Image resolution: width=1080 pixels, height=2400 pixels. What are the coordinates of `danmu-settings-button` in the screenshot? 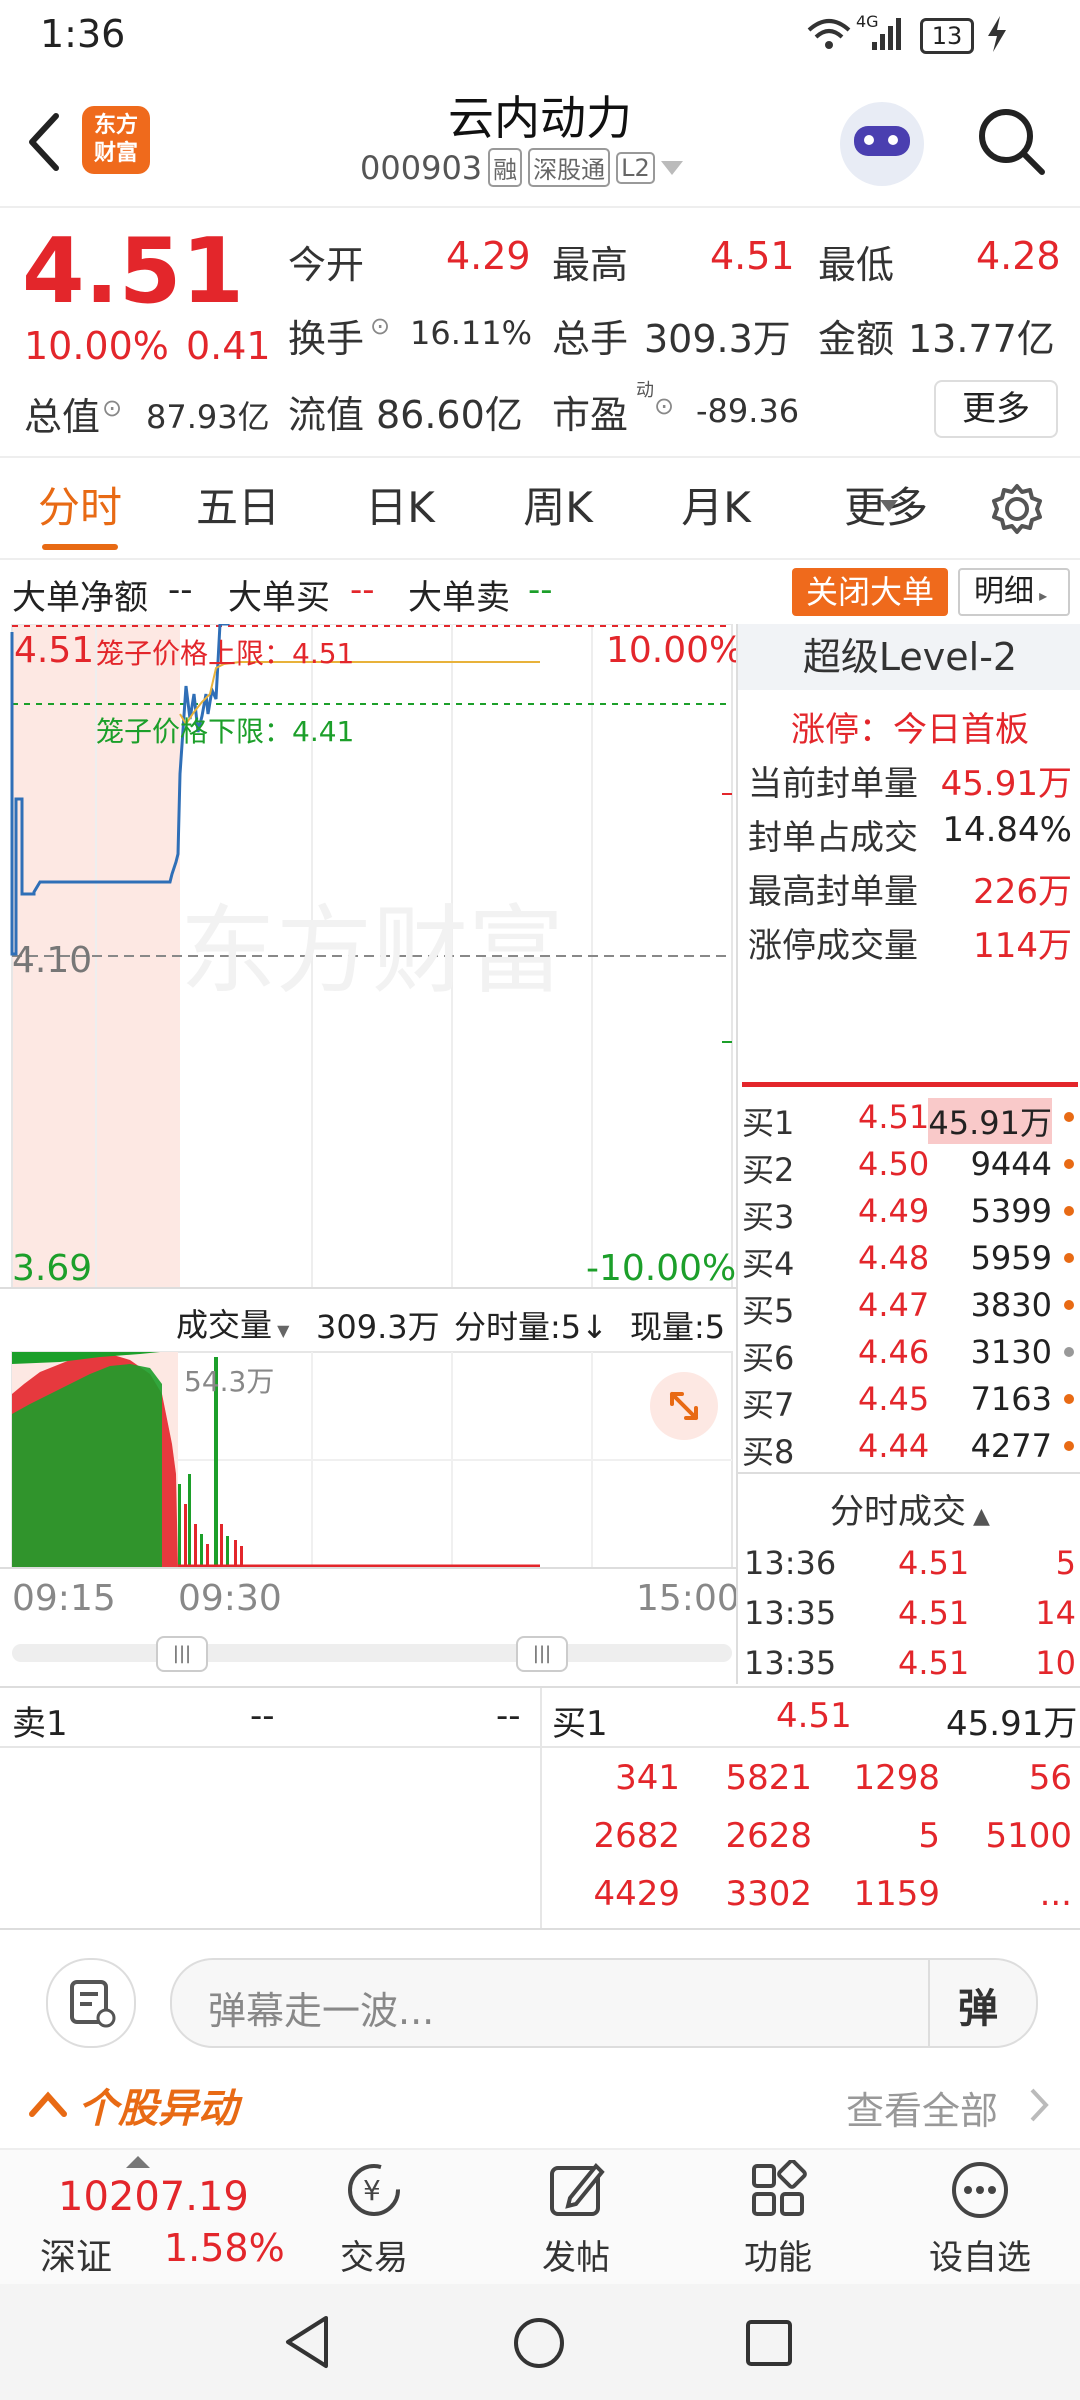 It's located at (91, 2003).